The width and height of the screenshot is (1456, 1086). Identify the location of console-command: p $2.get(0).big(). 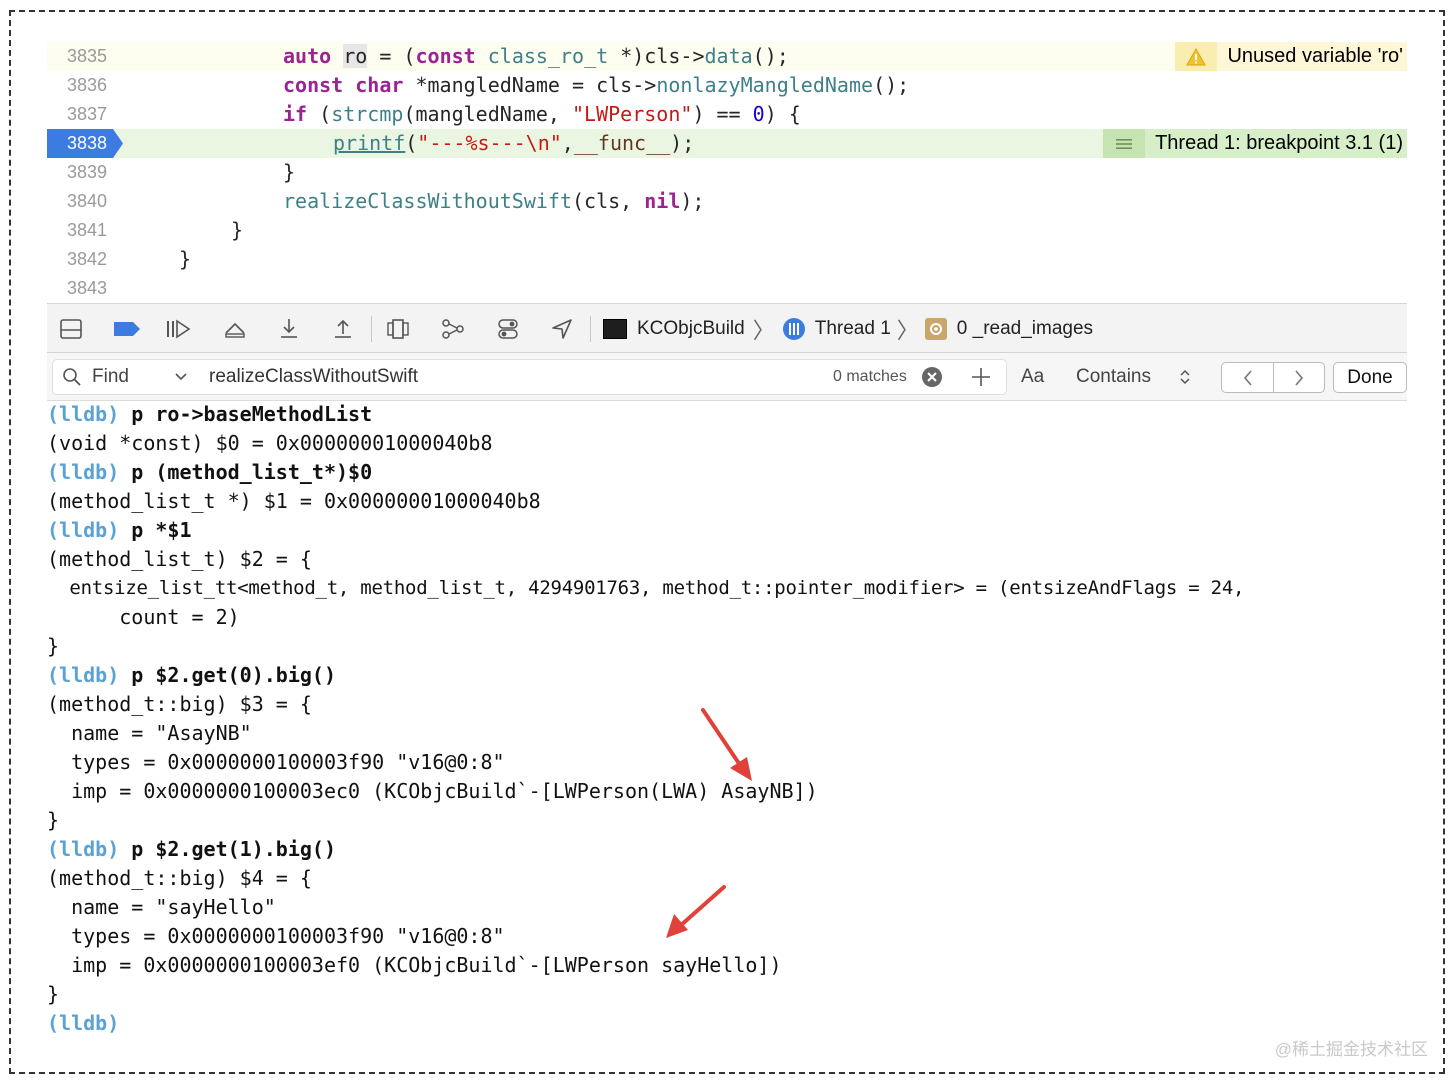
(227, 675).